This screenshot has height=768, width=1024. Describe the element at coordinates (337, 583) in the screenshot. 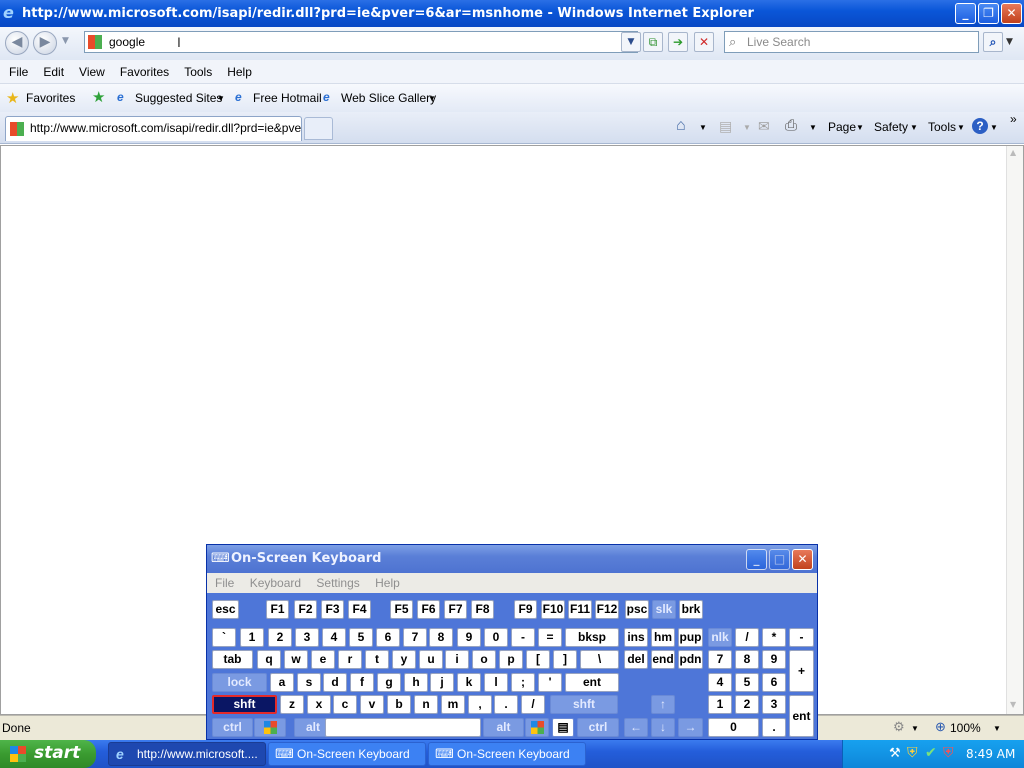

I see `osk-menu-settings: Settings` at that location.